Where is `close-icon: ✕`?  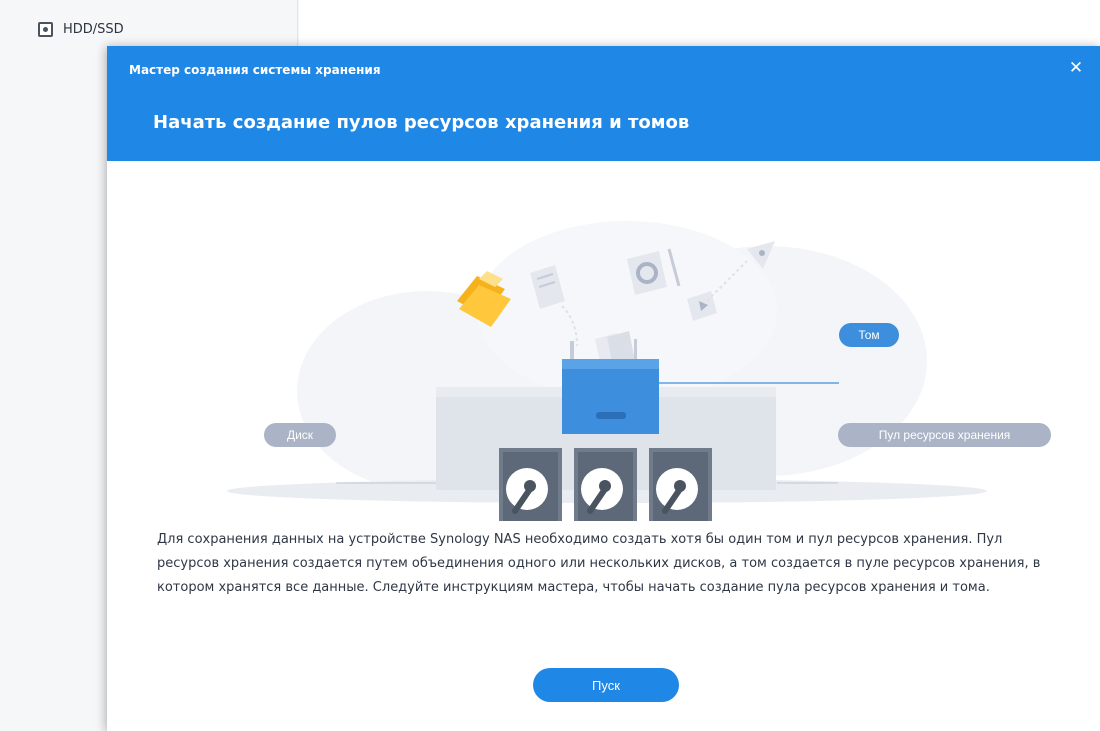 close-icon: ✕ is located at coordinates (1076, 68).